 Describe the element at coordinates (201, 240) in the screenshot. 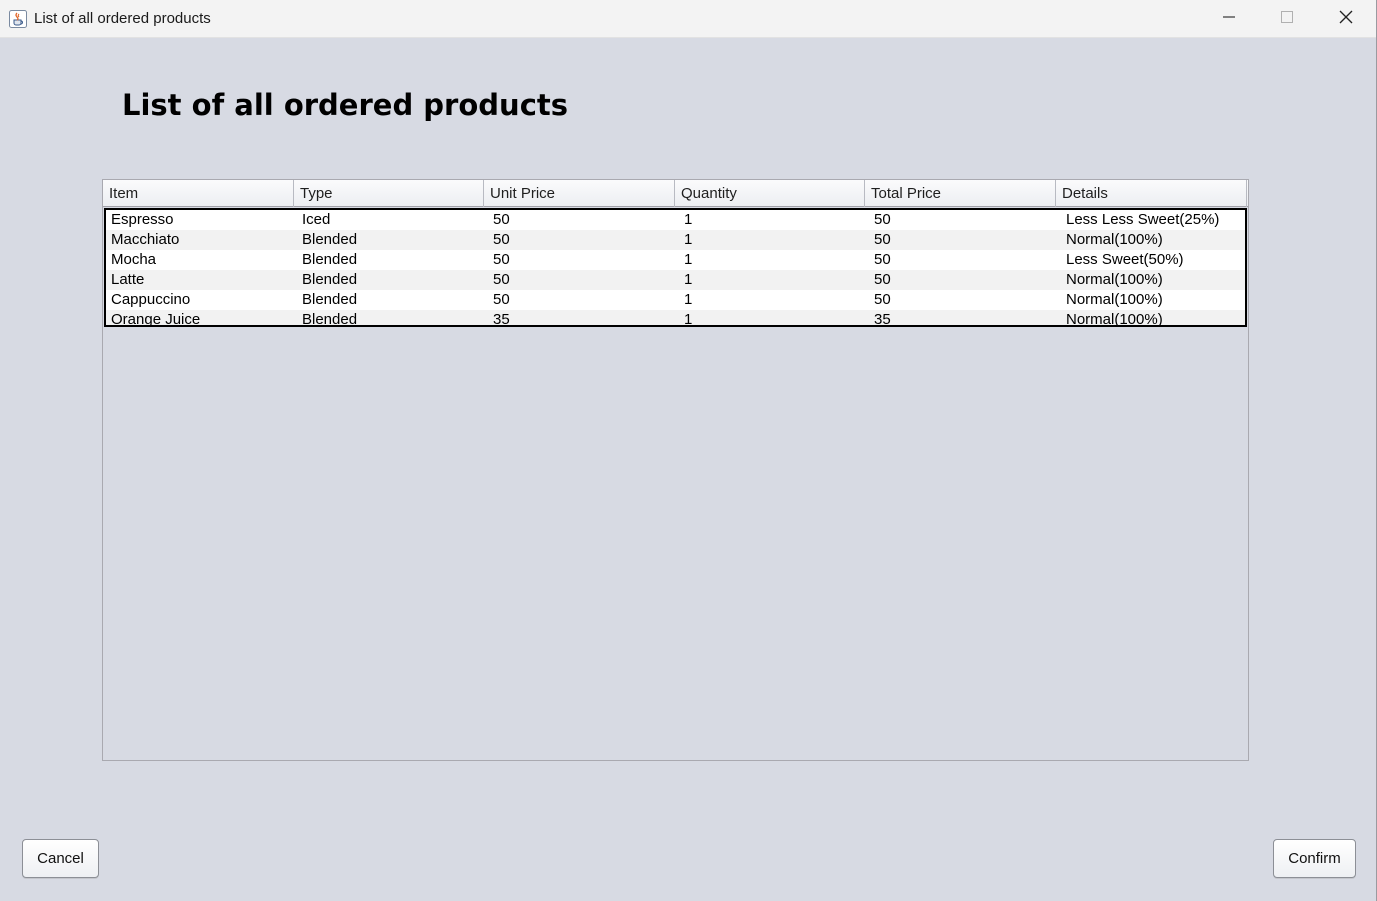

I see `cell-item: Macchiato` at that location.